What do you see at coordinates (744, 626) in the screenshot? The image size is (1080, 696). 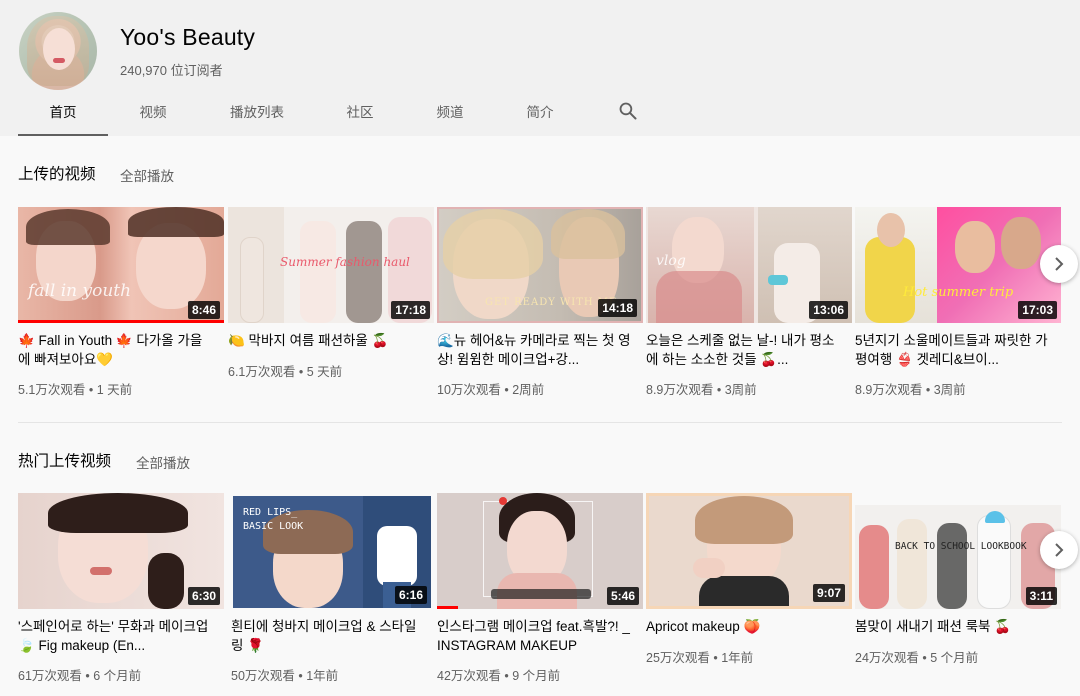 I see `video-title: Apricot makeup 🍑` at bounding box center [744, 626].